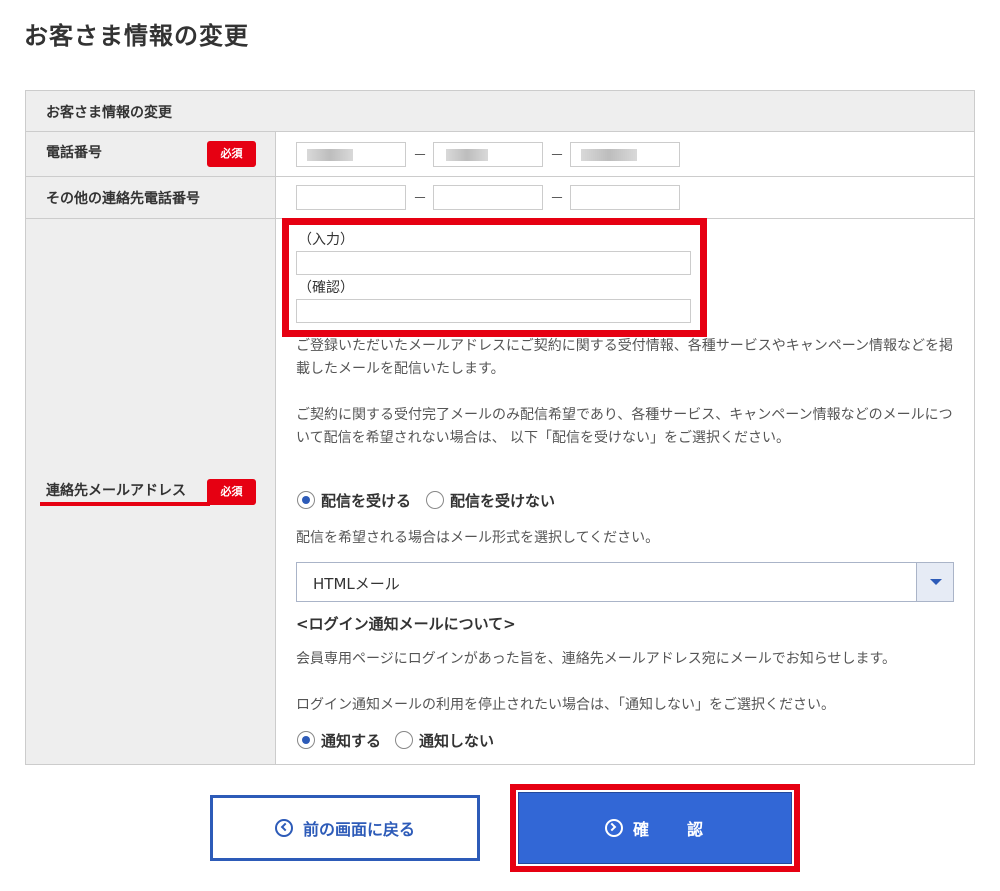 This screenshot has height=891, width=1000. Describe the element at coordinates (123, 199) in the screenshot. I see `other-phone-label: その他の連絡先電話番号` at that location.